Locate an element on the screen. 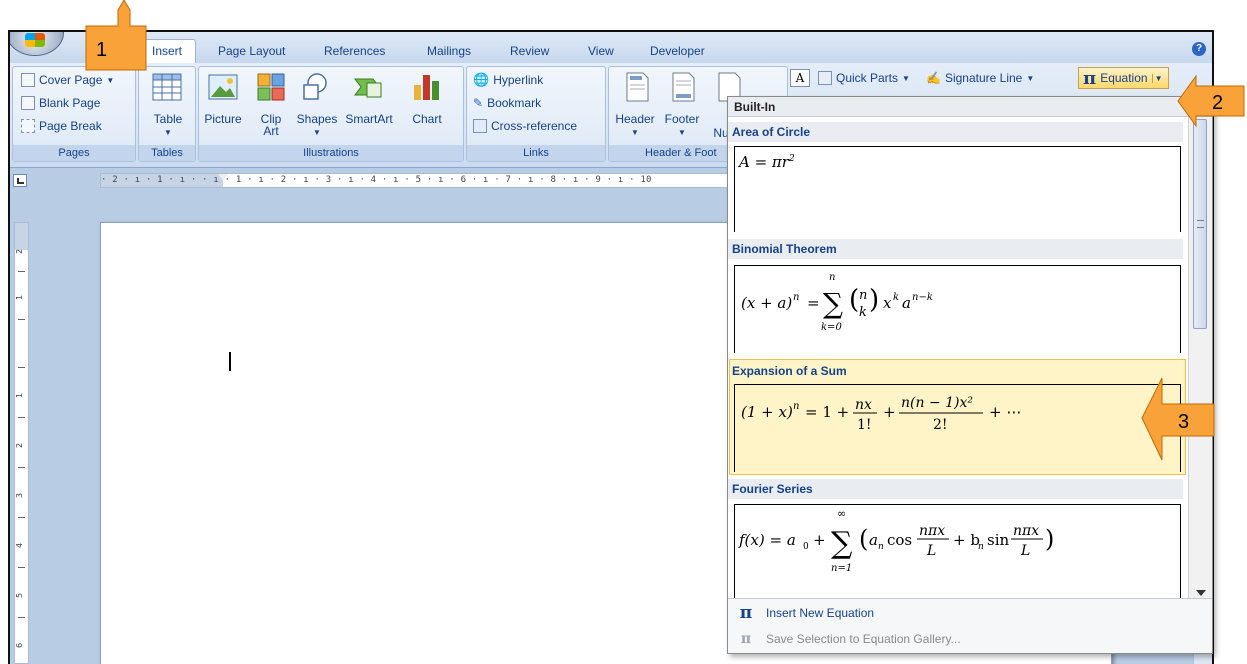 The height and width of the screenshot is (664, 1247). page-break-icon is located at coordinates (28, 126).